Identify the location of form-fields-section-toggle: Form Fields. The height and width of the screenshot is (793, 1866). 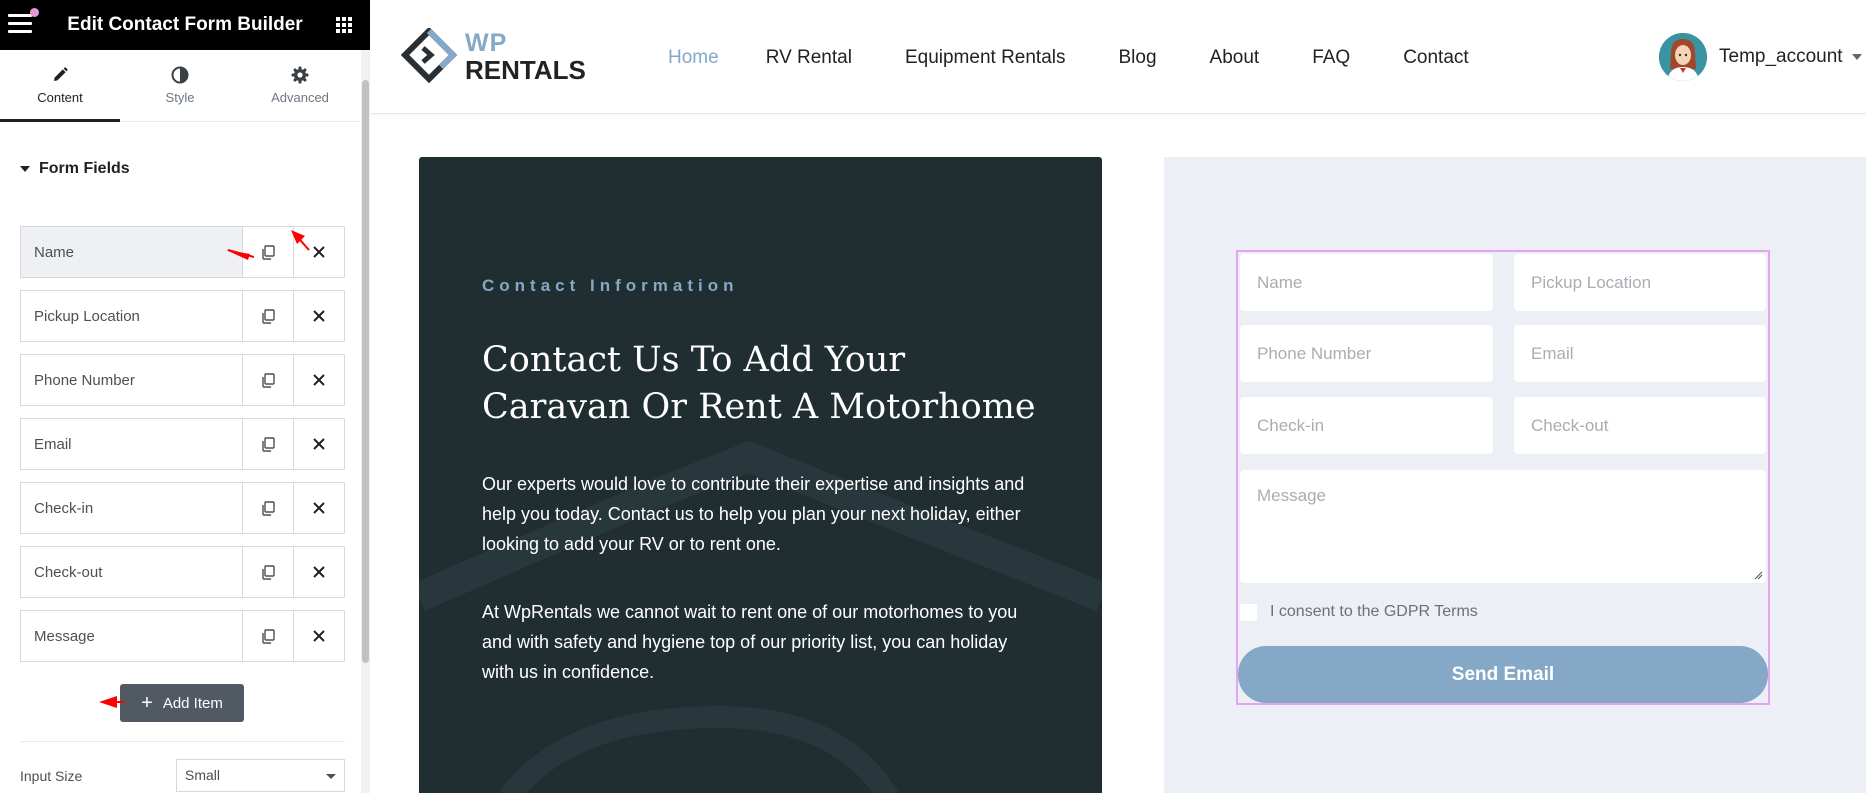
(75, 169).